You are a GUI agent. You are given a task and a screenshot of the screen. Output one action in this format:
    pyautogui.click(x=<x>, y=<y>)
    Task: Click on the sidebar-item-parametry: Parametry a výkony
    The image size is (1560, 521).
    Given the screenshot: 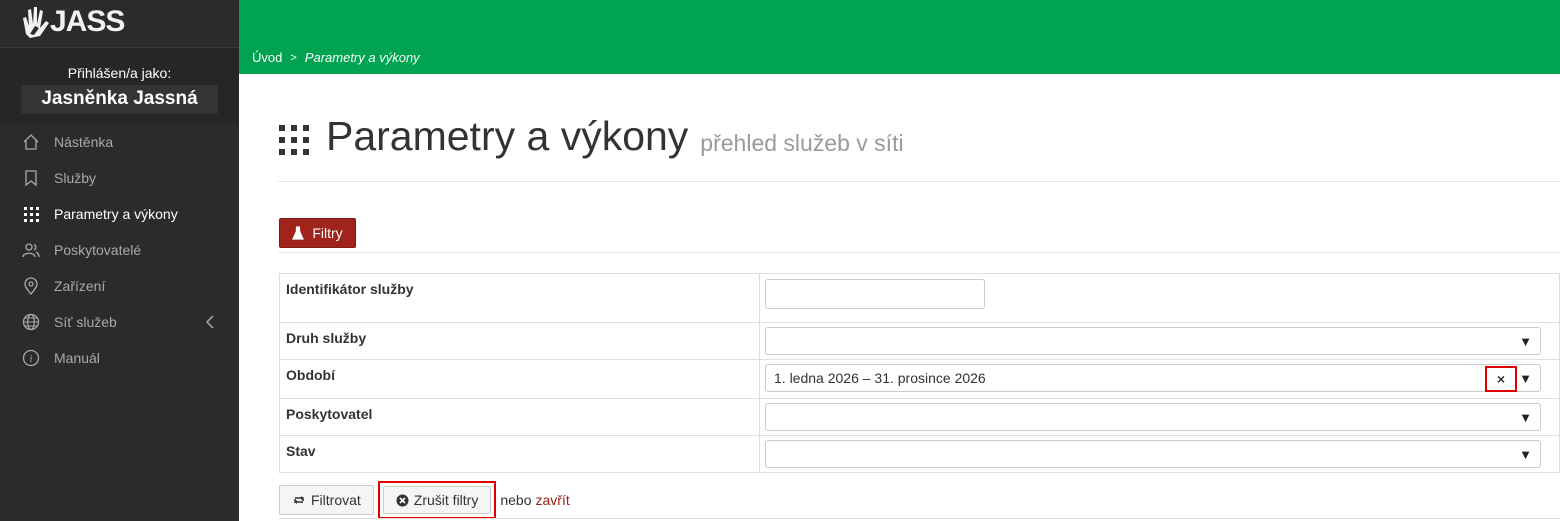 What is the action you would take?
    pyautogui.click(x=119, y=214)
    